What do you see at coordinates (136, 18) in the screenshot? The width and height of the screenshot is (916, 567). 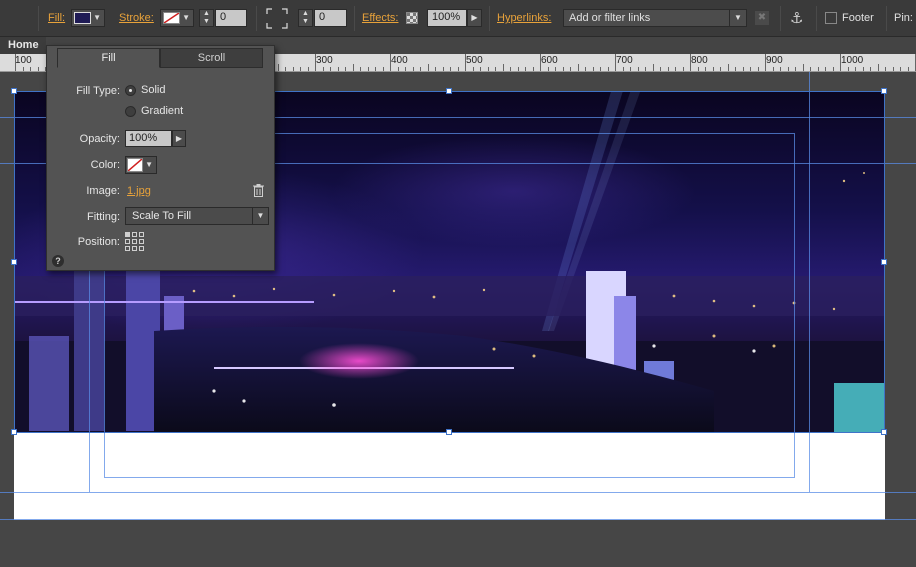 I see `stroke-label: Stroke:` at bounding box center [136, 18].